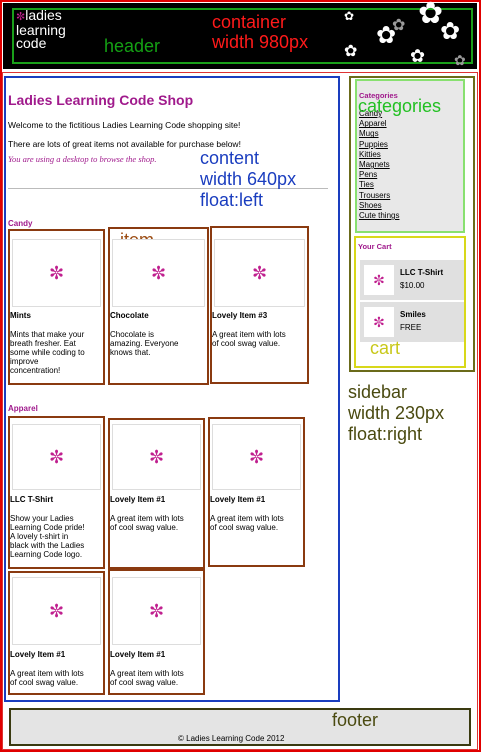  I want to click on category-link: Puppies, so click(379, 145).